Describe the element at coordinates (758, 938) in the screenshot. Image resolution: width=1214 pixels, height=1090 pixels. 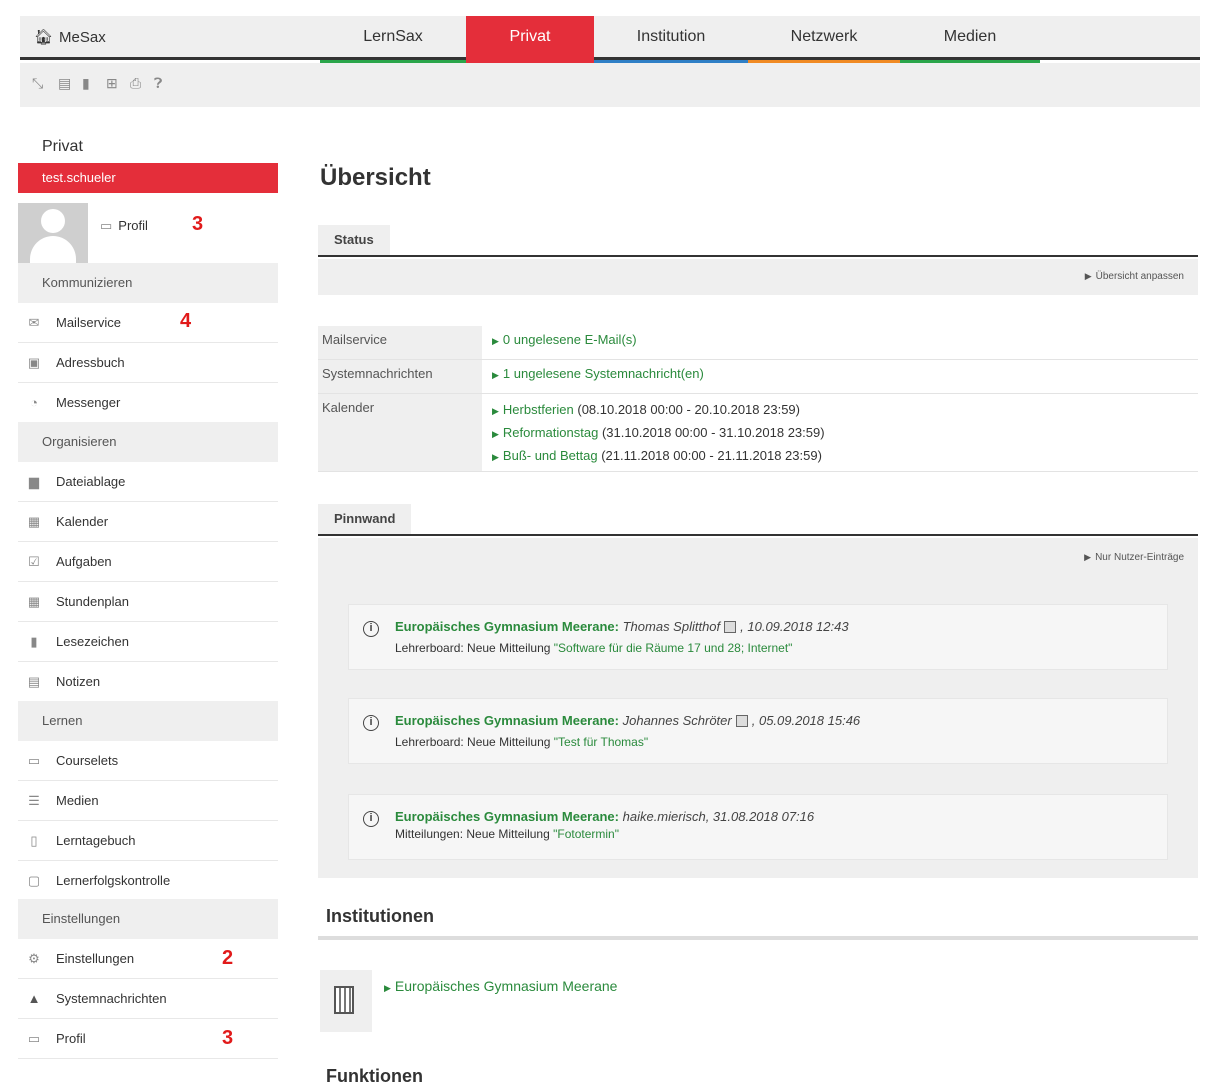
I see `section-divider` at that location.